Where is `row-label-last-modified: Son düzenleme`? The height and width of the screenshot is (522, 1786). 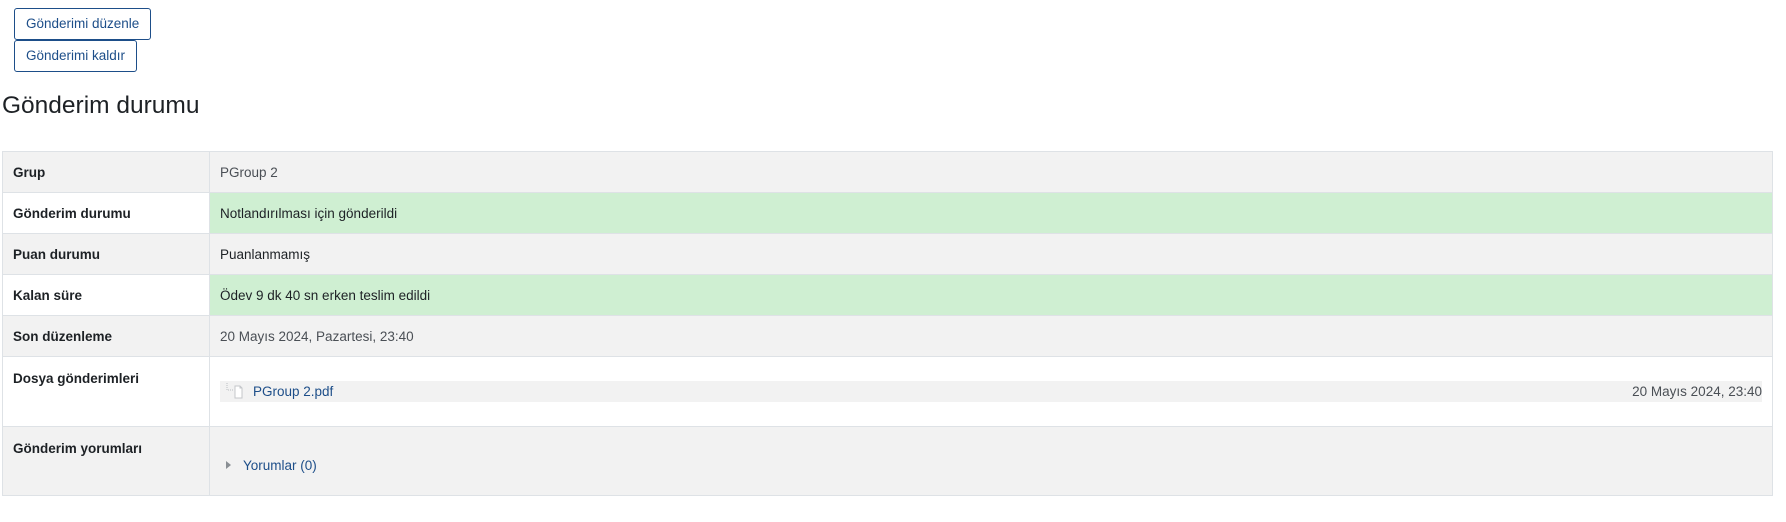 row-label-last-modified: Son düzenleme is located at coordinates (106, 336).